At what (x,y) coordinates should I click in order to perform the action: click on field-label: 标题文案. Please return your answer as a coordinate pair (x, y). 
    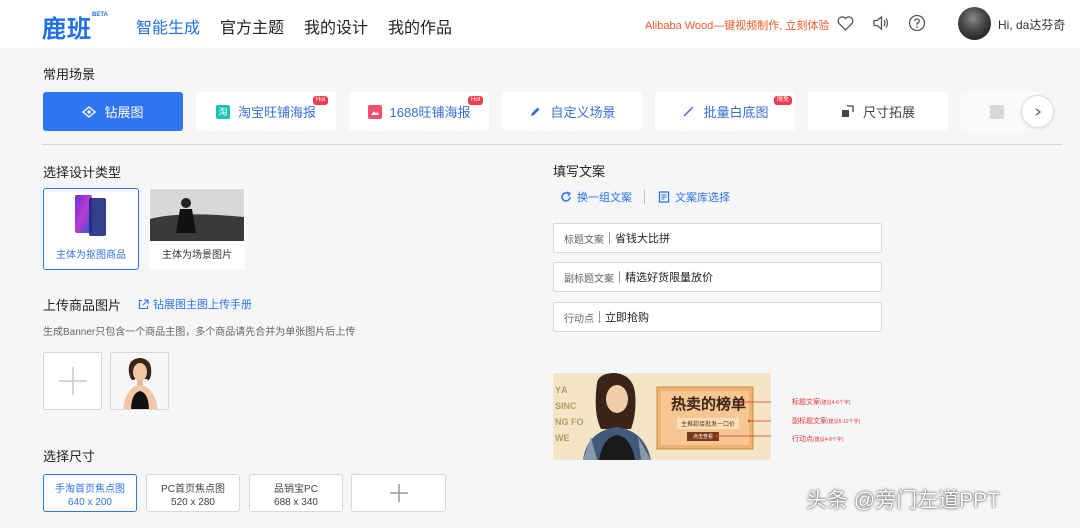
    Looking at the image, I should click on (584, 240).